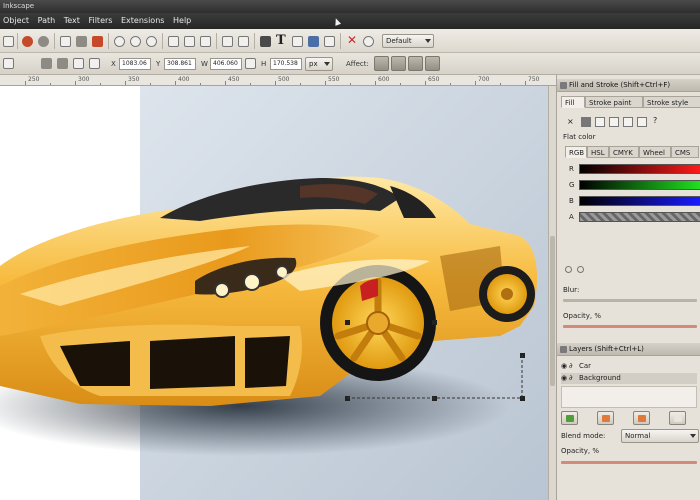 Image resolution: width=700 pixels, height=500 pixels. I want to click on vertical-scrollbar, so click(552, 293).